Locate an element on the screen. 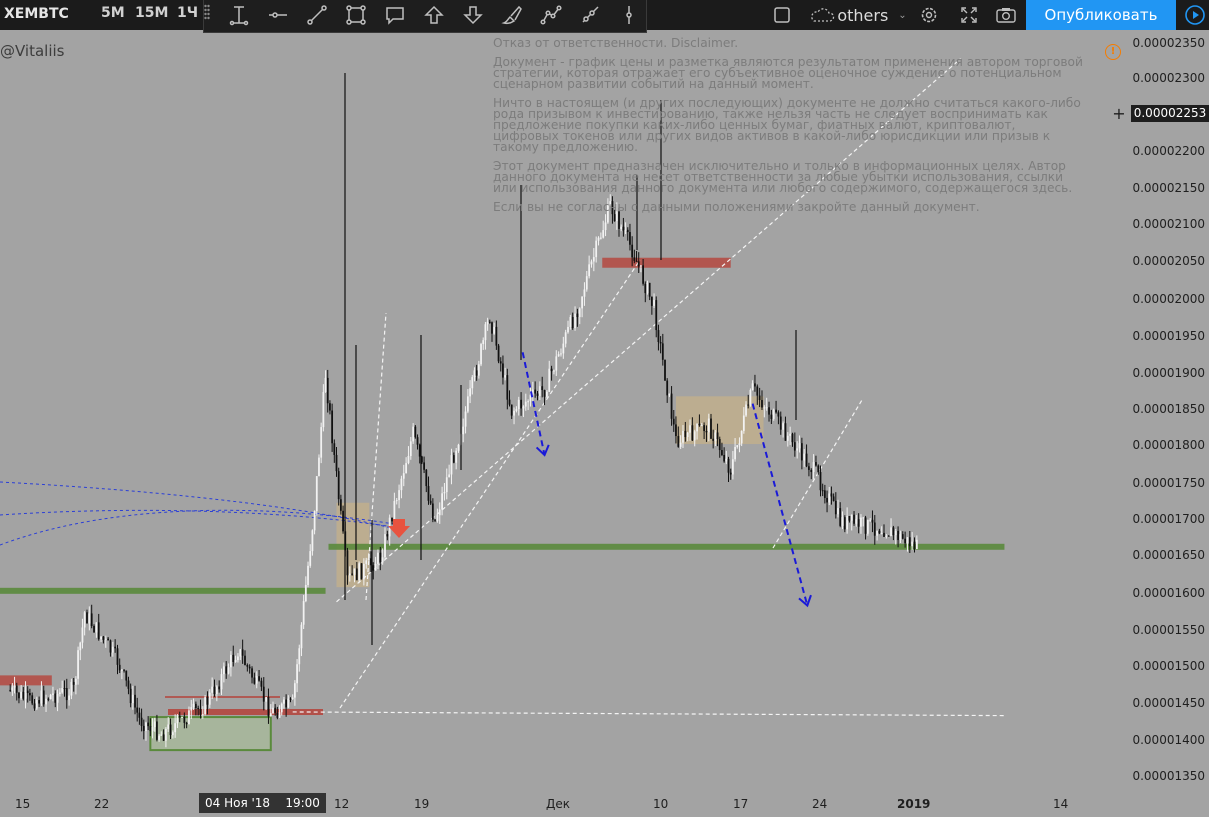 This screenshot has height=817, width=1209. vertical-line-tool-icon is located at coordinates (629, 15).